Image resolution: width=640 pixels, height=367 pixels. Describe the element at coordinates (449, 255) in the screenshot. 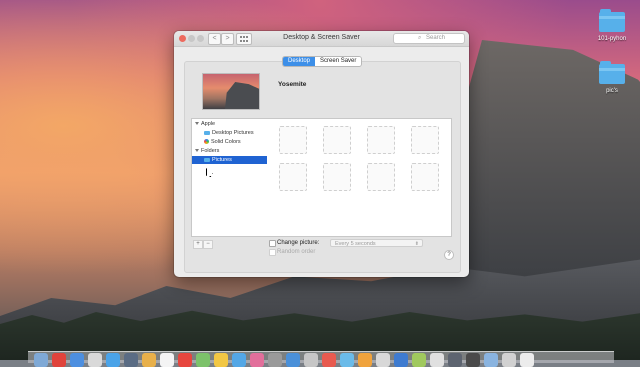

I see `help-button: ?` at that location.